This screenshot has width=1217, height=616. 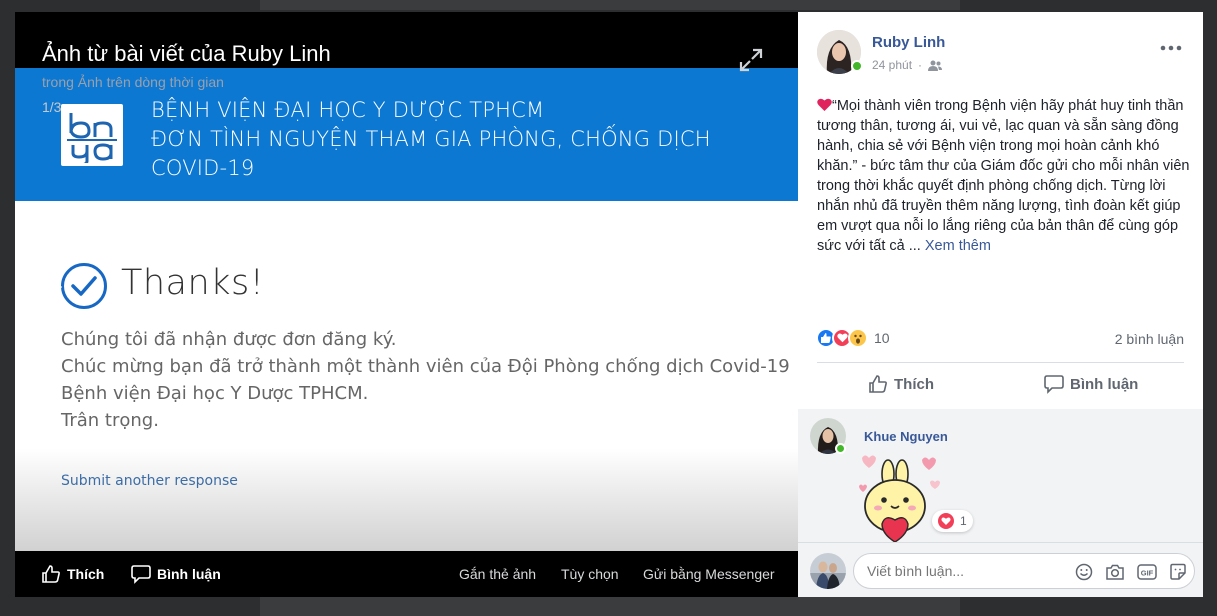 I want to click on viewer-album-link: trong Ảnh trên dòng thời gian, so click(x=133, y=82).